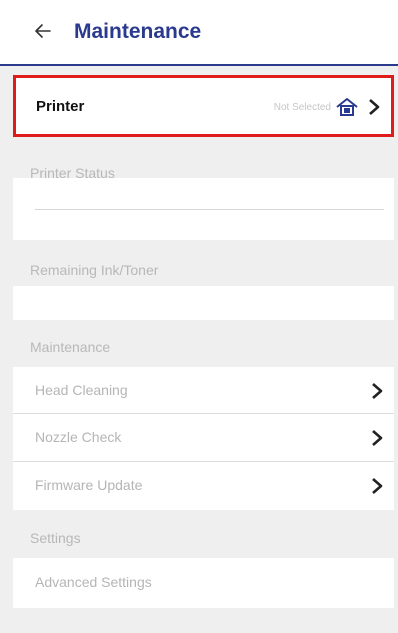 The image size is (398, 633). I want to click on firmware-update-label: Firmware Update, so click(89, 485).